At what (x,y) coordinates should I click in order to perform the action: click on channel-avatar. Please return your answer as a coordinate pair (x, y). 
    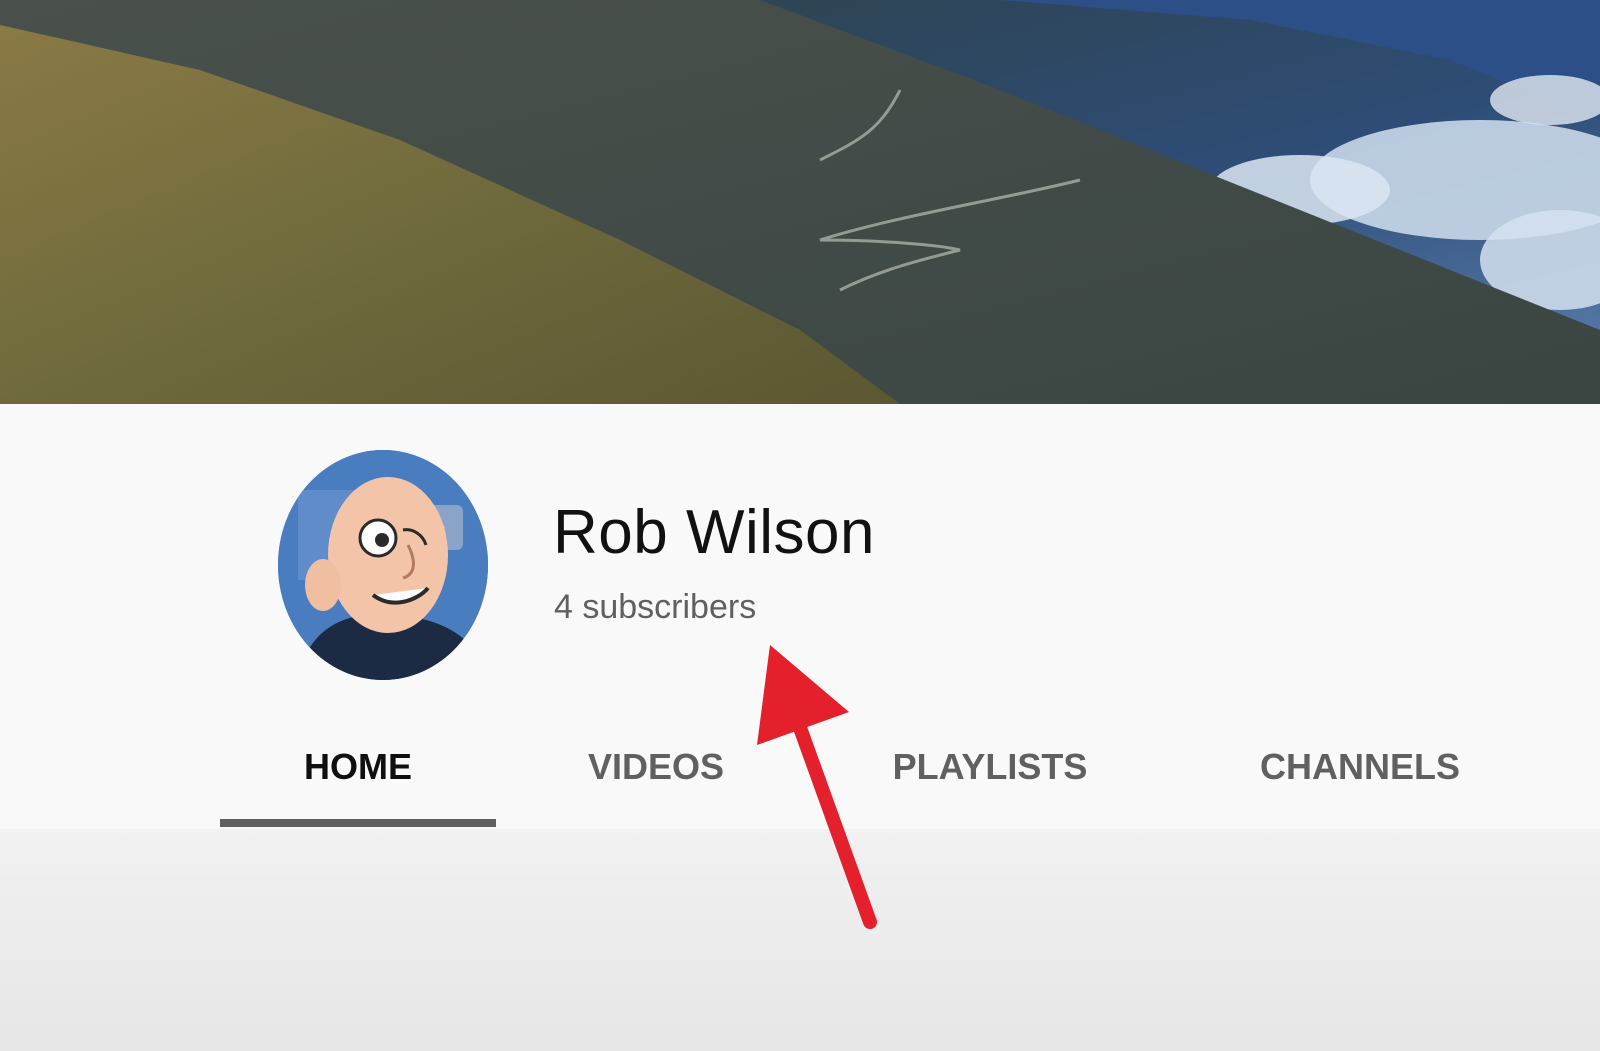
    Looking at the image, I should click on (383, 565).